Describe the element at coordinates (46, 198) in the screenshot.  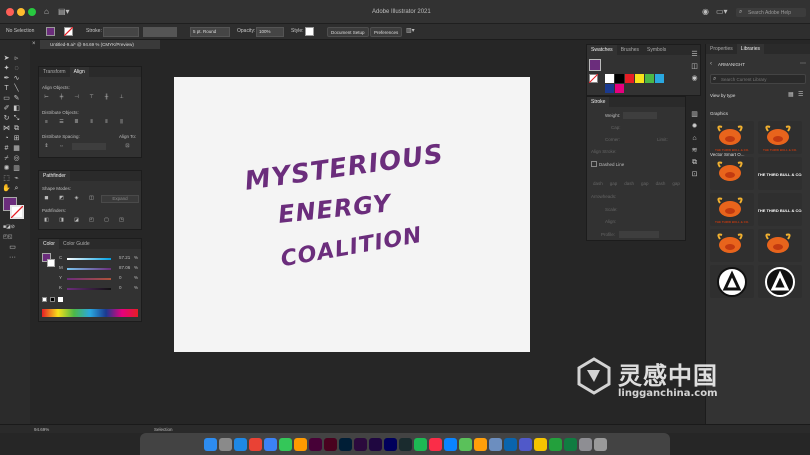
I see `unite-icon: ◼` at that location.